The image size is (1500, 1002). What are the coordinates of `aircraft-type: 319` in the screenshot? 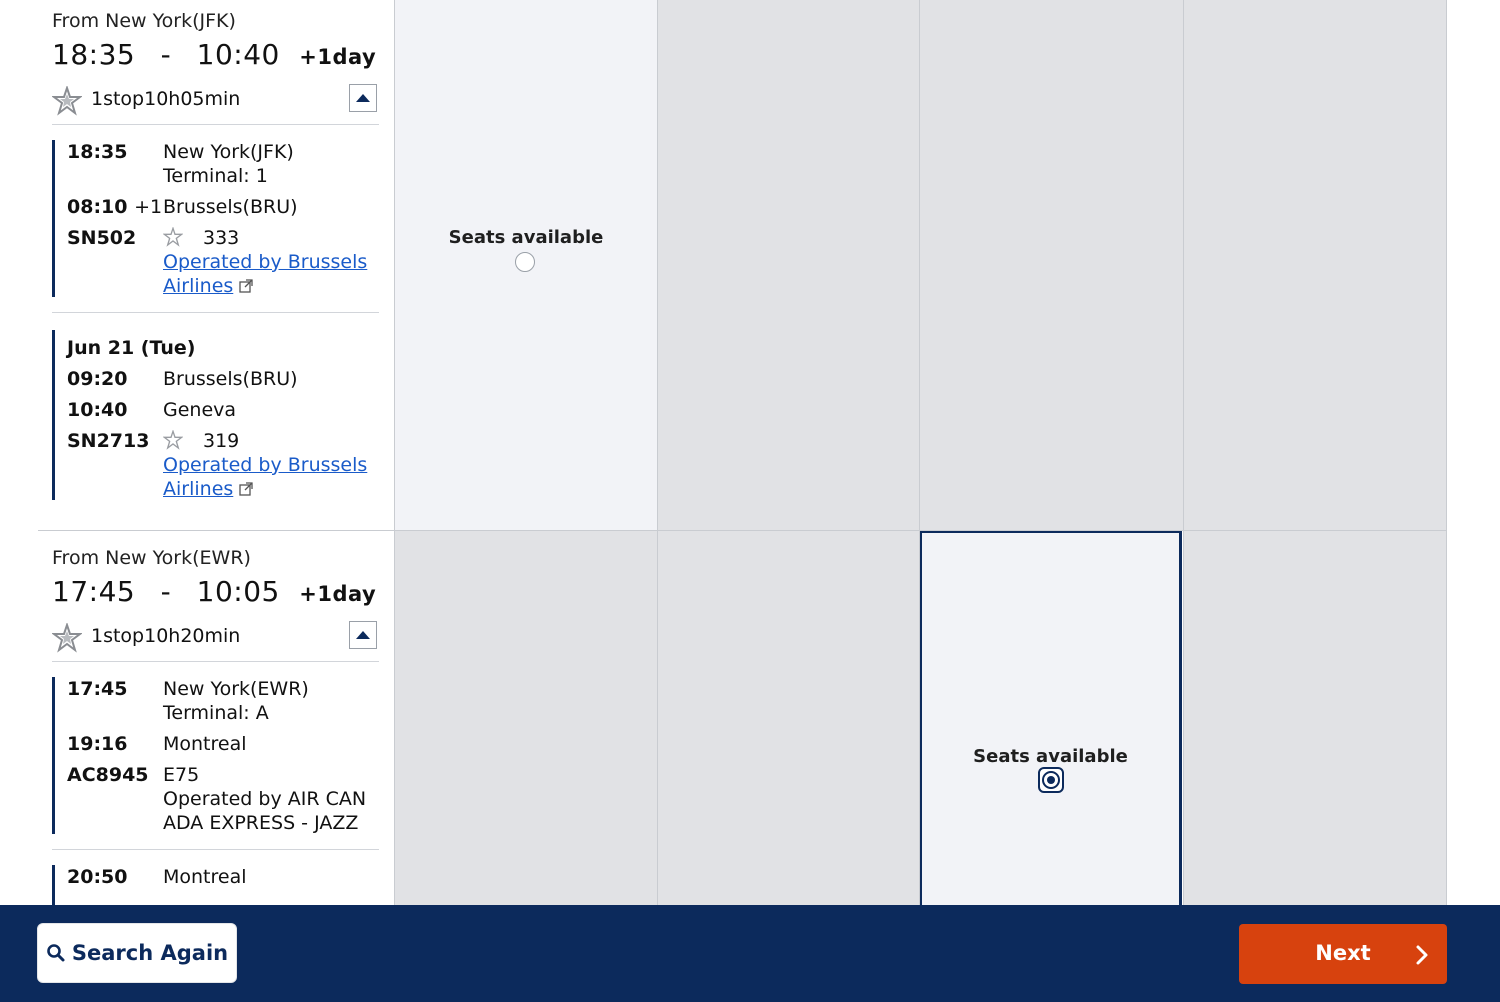 It's located at (221, 441).